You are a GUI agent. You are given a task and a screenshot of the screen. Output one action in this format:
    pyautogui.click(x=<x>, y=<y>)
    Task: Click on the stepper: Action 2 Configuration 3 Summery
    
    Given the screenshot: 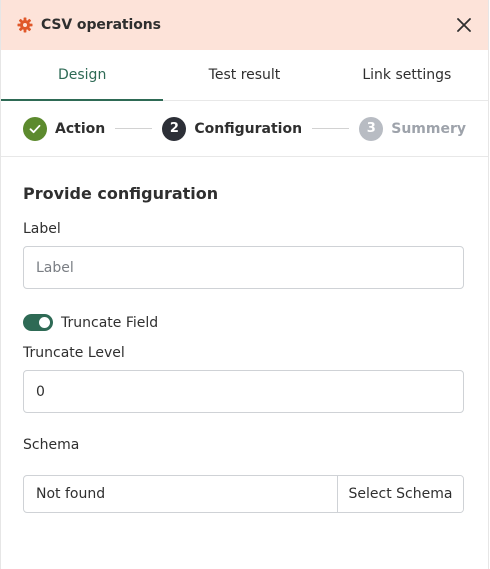 What is the action you would take?
    pyautogui.click(x=244, y=129)
    